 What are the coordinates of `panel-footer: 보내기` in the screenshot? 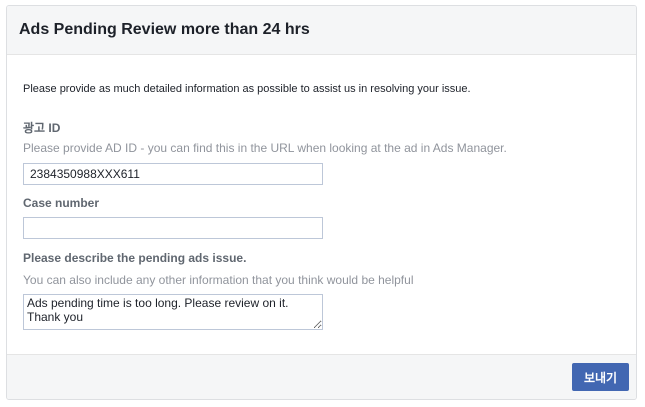 It's located at (321, 376).